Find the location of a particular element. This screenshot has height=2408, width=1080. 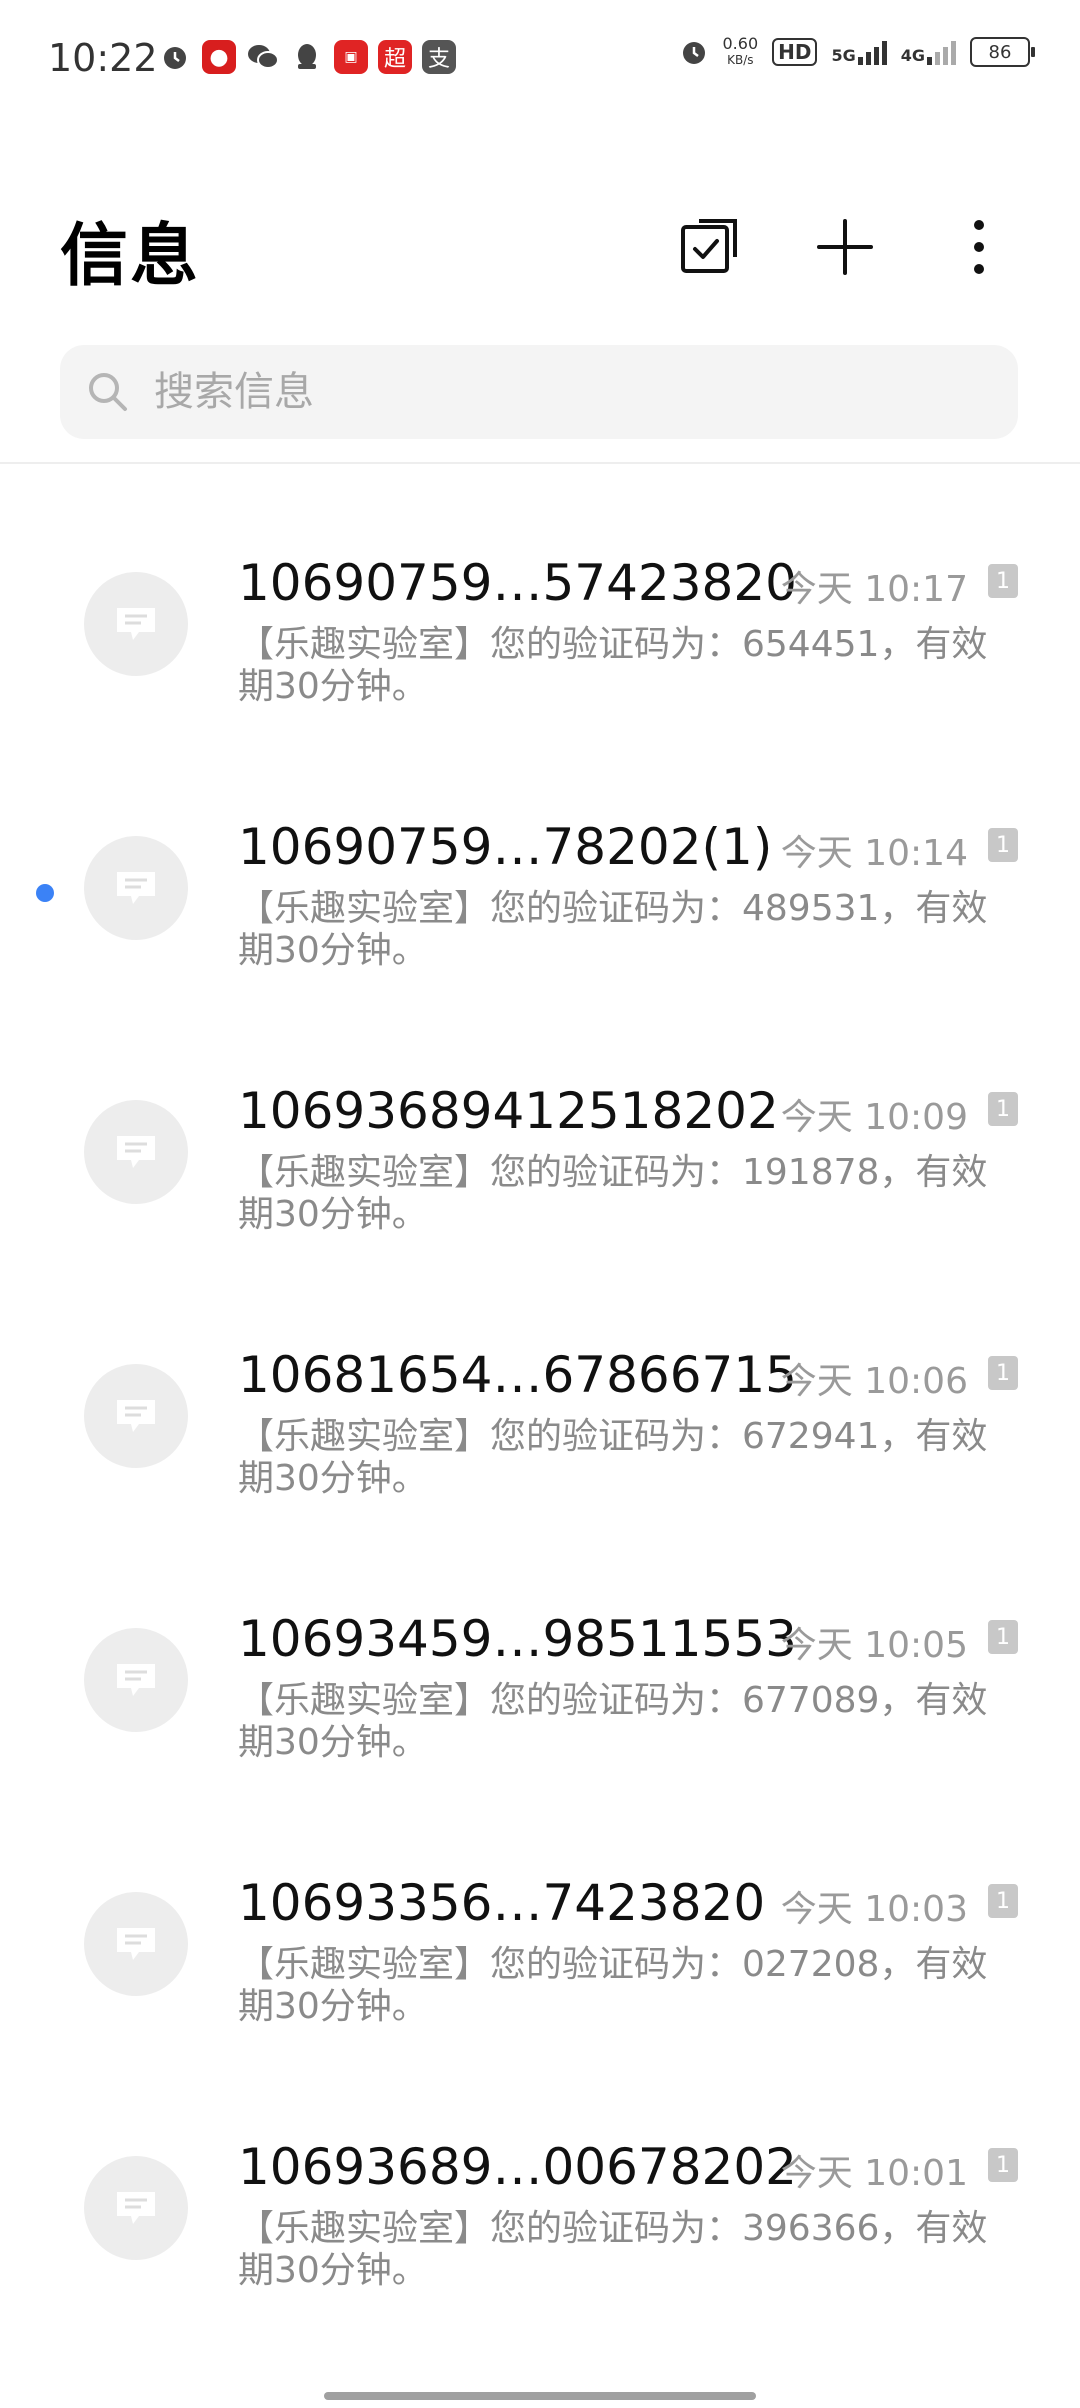

app-notification-icon: ● is located at coordinates (219, 57).